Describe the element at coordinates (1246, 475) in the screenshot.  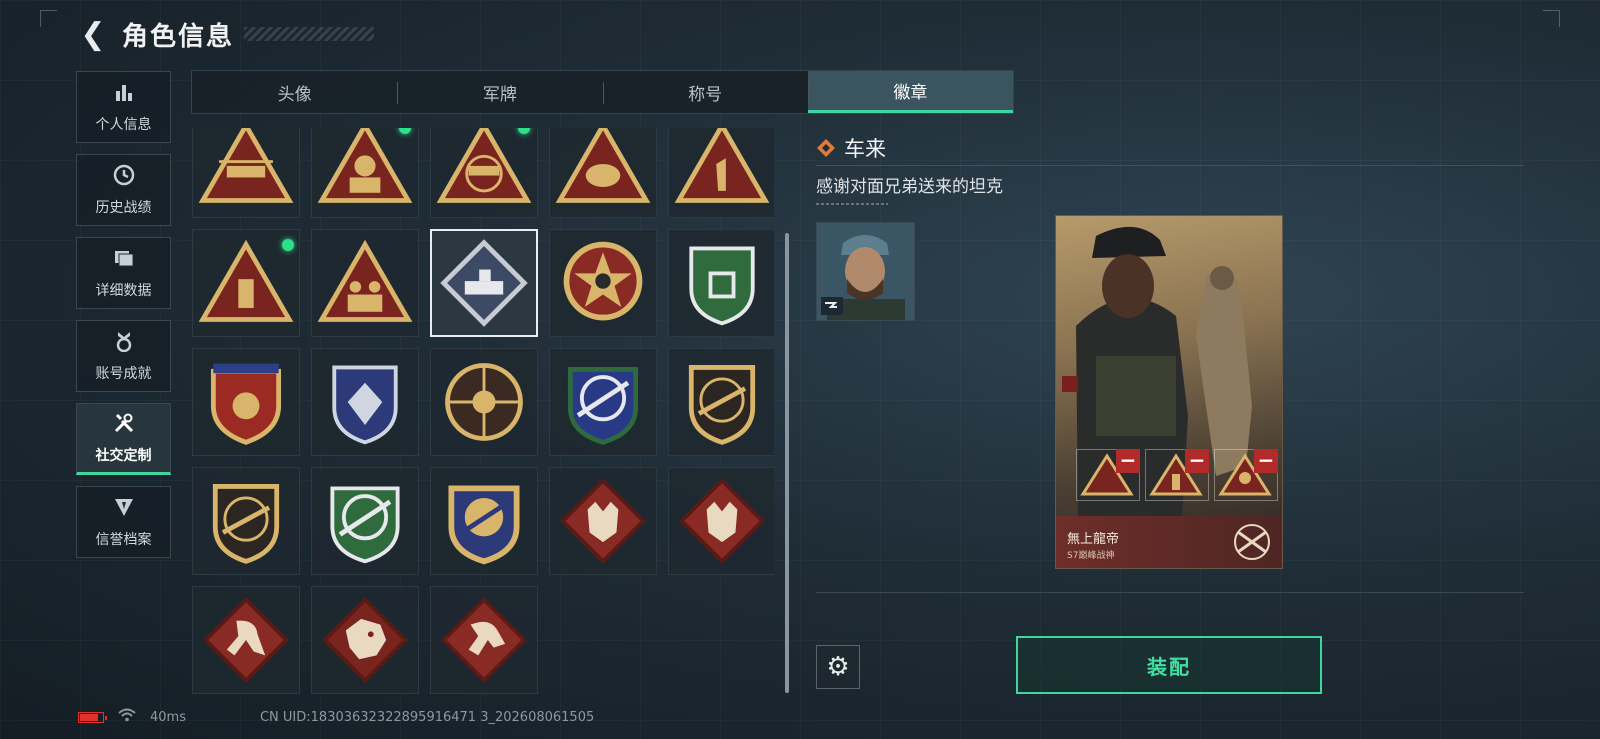
I see `equipped-badge-slot-3: −` at that location.